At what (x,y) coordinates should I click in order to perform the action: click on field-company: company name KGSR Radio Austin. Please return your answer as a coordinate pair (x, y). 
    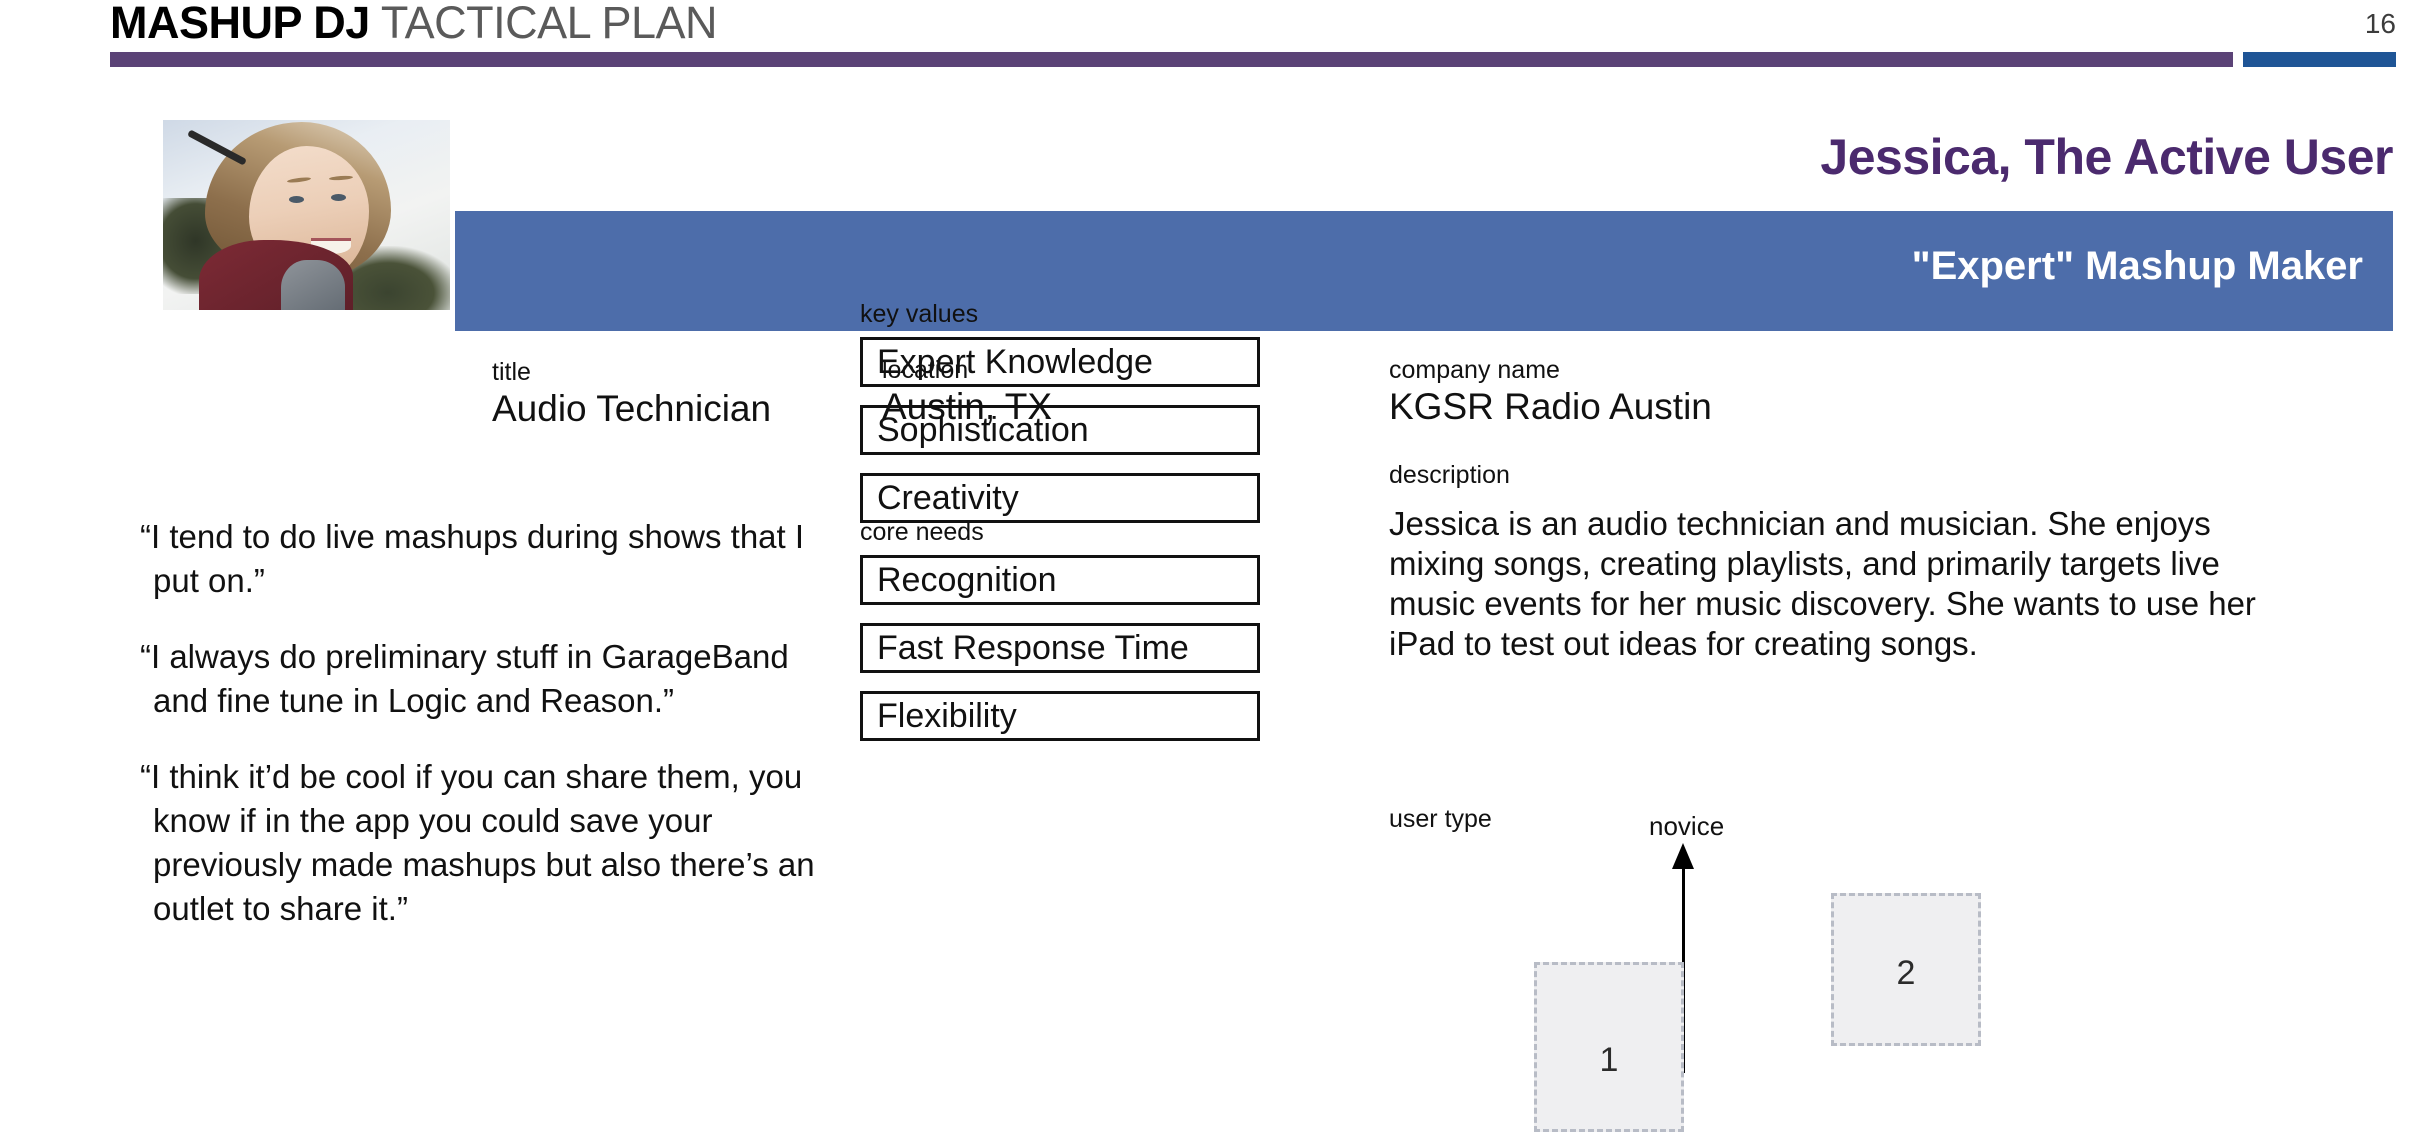
    Looking at the image, I should click on (1550, 392).